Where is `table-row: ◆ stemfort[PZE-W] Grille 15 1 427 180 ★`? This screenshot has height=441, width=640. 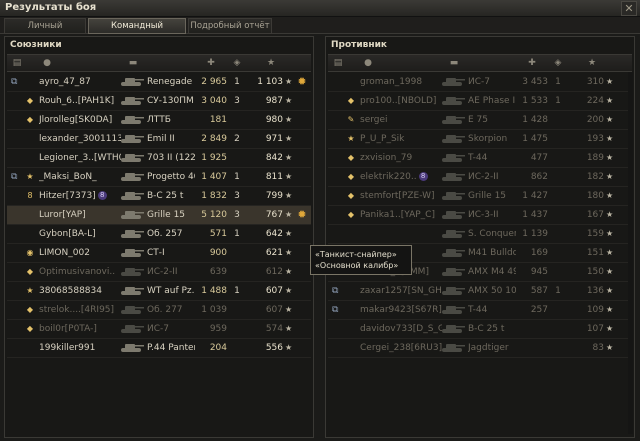
table-row: ◆ stemfort[PZE-W] Grille 15 1 427 180 ★ is located at coordinates (480, 196).